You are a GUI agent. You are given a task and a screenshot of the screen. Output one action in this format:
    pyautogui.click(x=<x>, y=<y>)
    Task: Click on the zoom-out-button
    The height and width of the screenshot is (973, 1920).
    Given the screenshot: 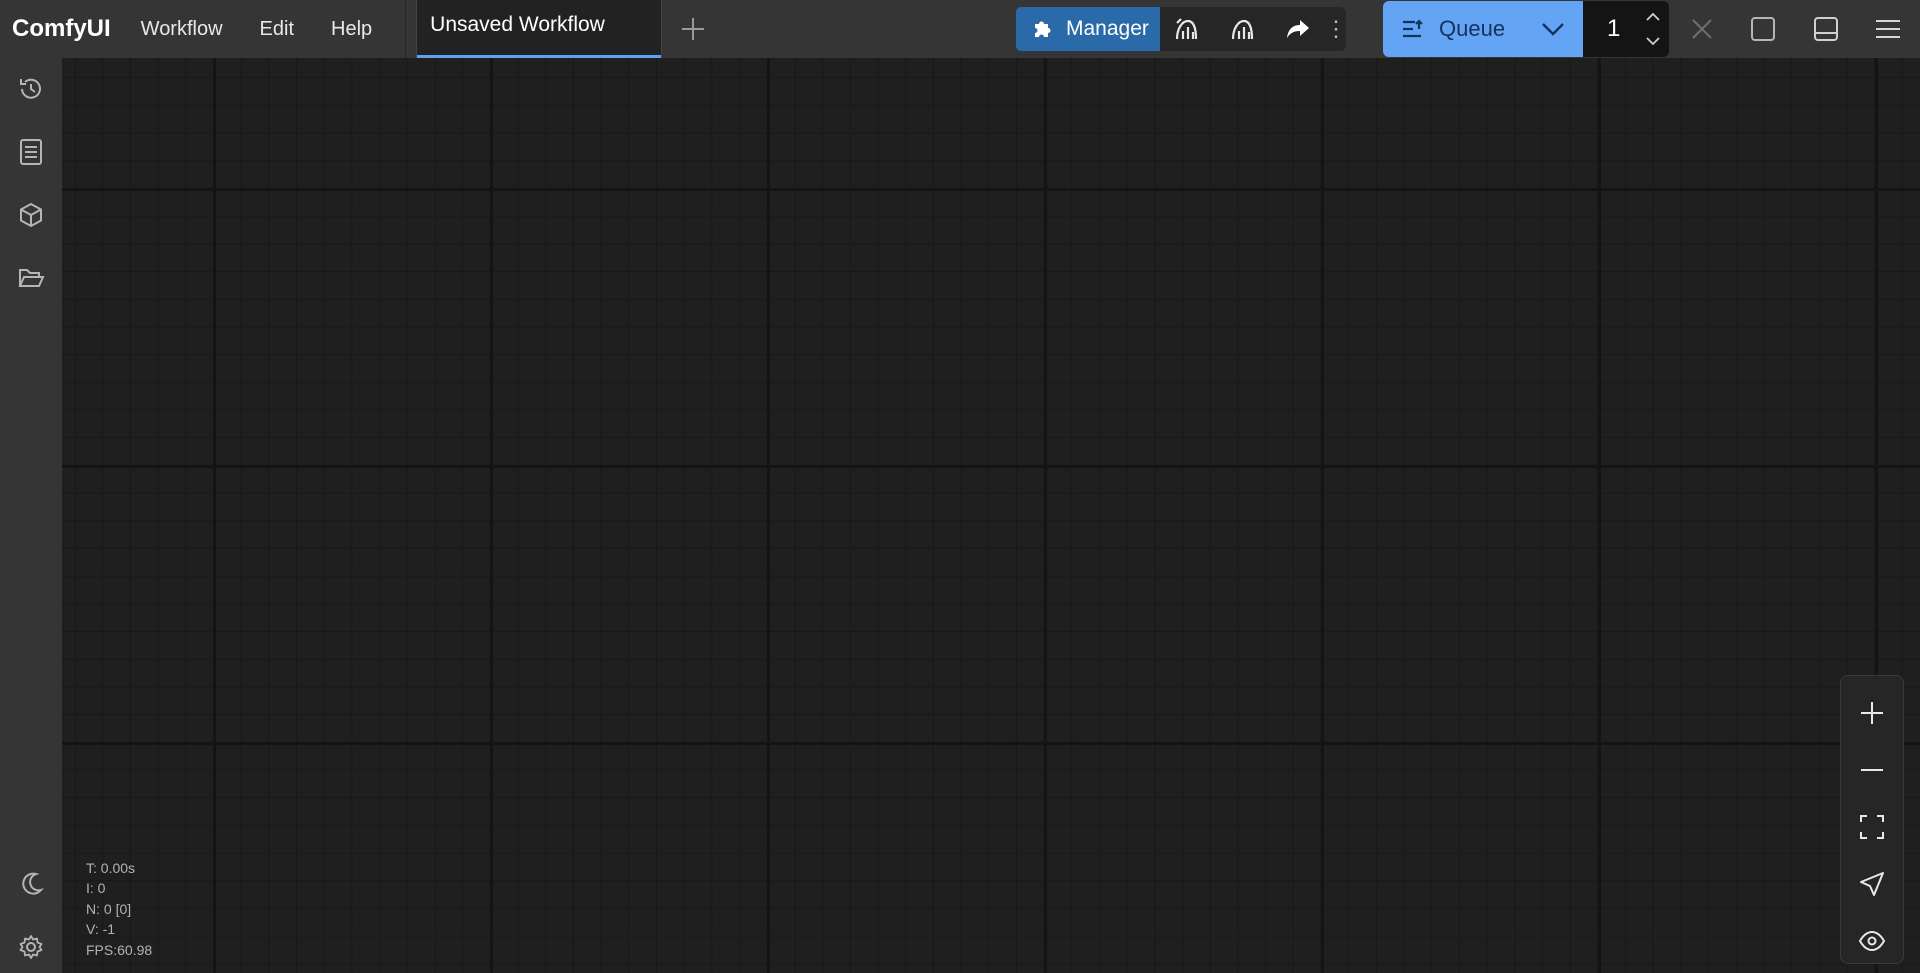 What is the action you would take?
    pyautogui.click(x=1872, y=770)
    